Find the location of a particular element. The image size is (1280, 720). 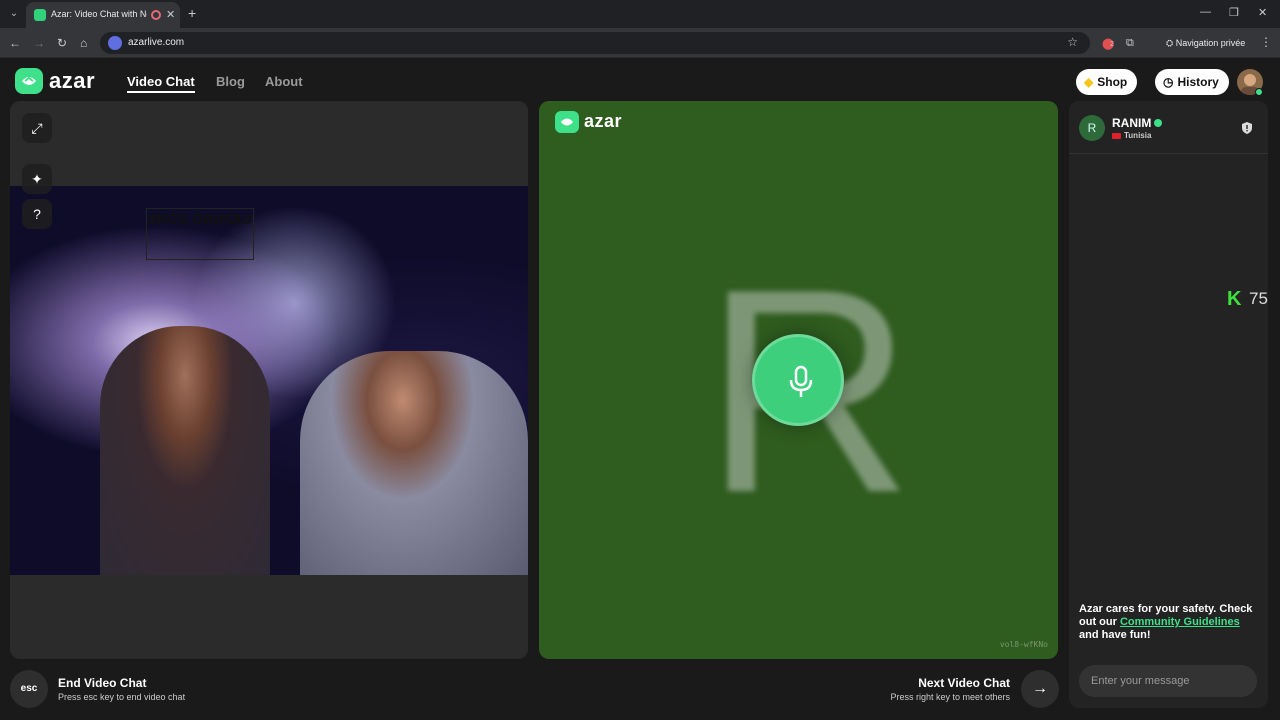

private-label: Navigation privée is located at coordinates (1210, 43).